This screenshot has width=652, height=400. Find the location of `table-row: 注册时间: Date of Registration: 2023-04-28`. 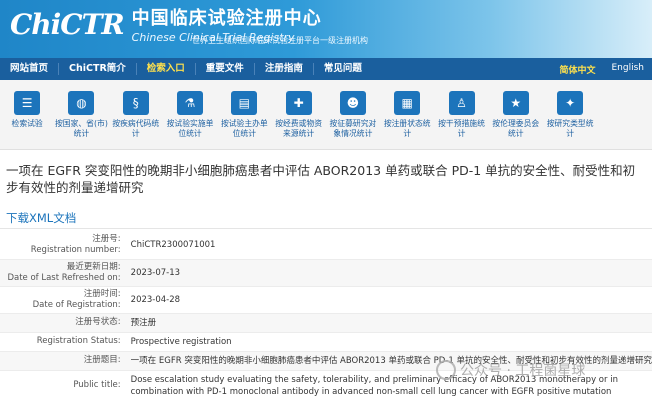

table-row: 注册时间: Date of Registration: 2023-04-28 is located at coordinates (326, 300).